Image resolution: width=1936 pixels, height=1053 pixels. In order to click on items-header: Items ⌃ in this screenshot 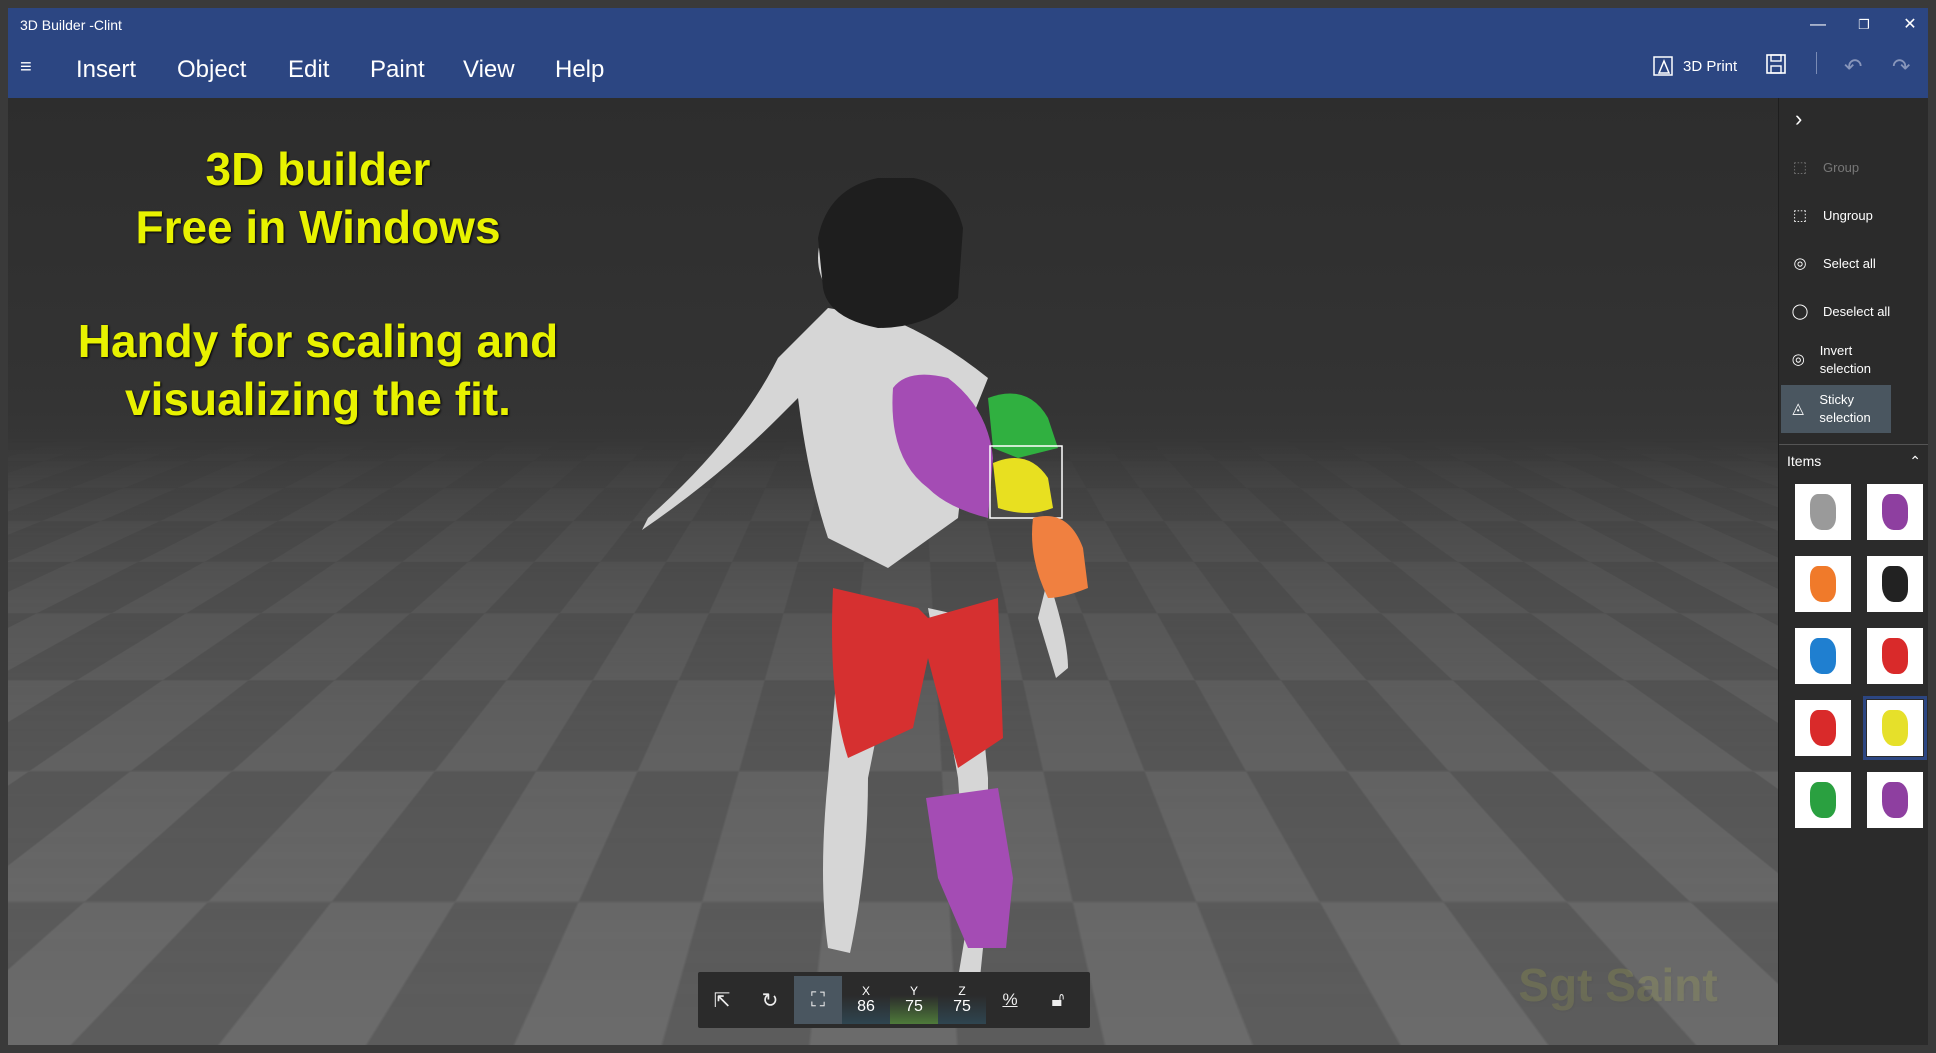, I will do `click(1853, 461)`.